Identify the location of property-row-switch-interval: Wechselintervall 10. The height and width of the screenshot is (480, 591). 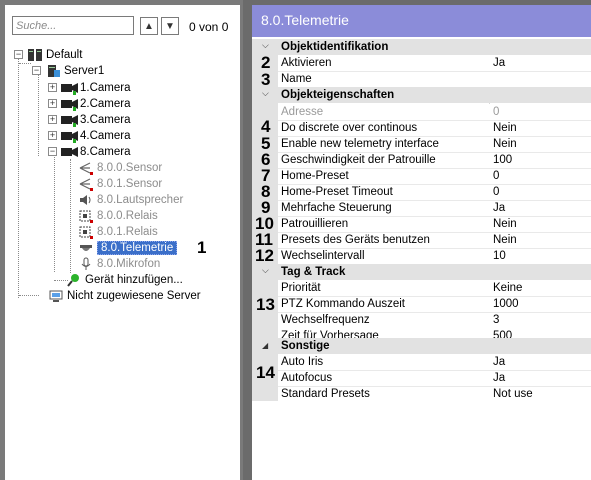
(421, 256).